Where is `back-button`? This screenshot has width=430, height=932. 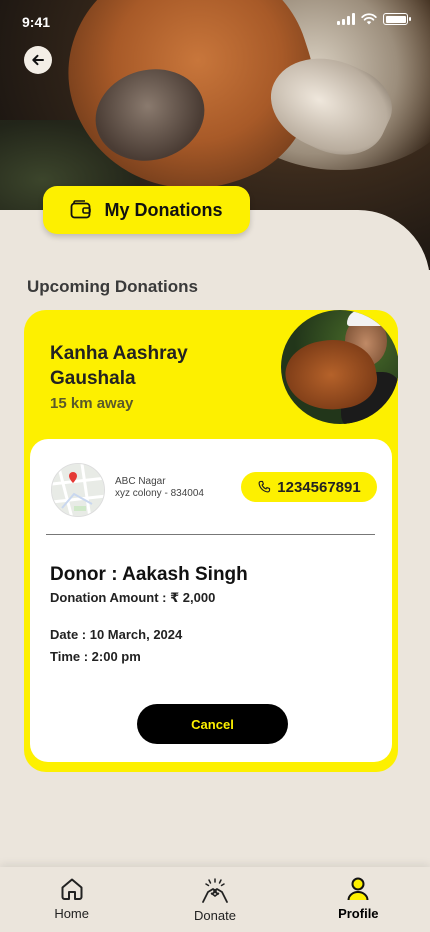
back-button is located at coordinates (38, 60).